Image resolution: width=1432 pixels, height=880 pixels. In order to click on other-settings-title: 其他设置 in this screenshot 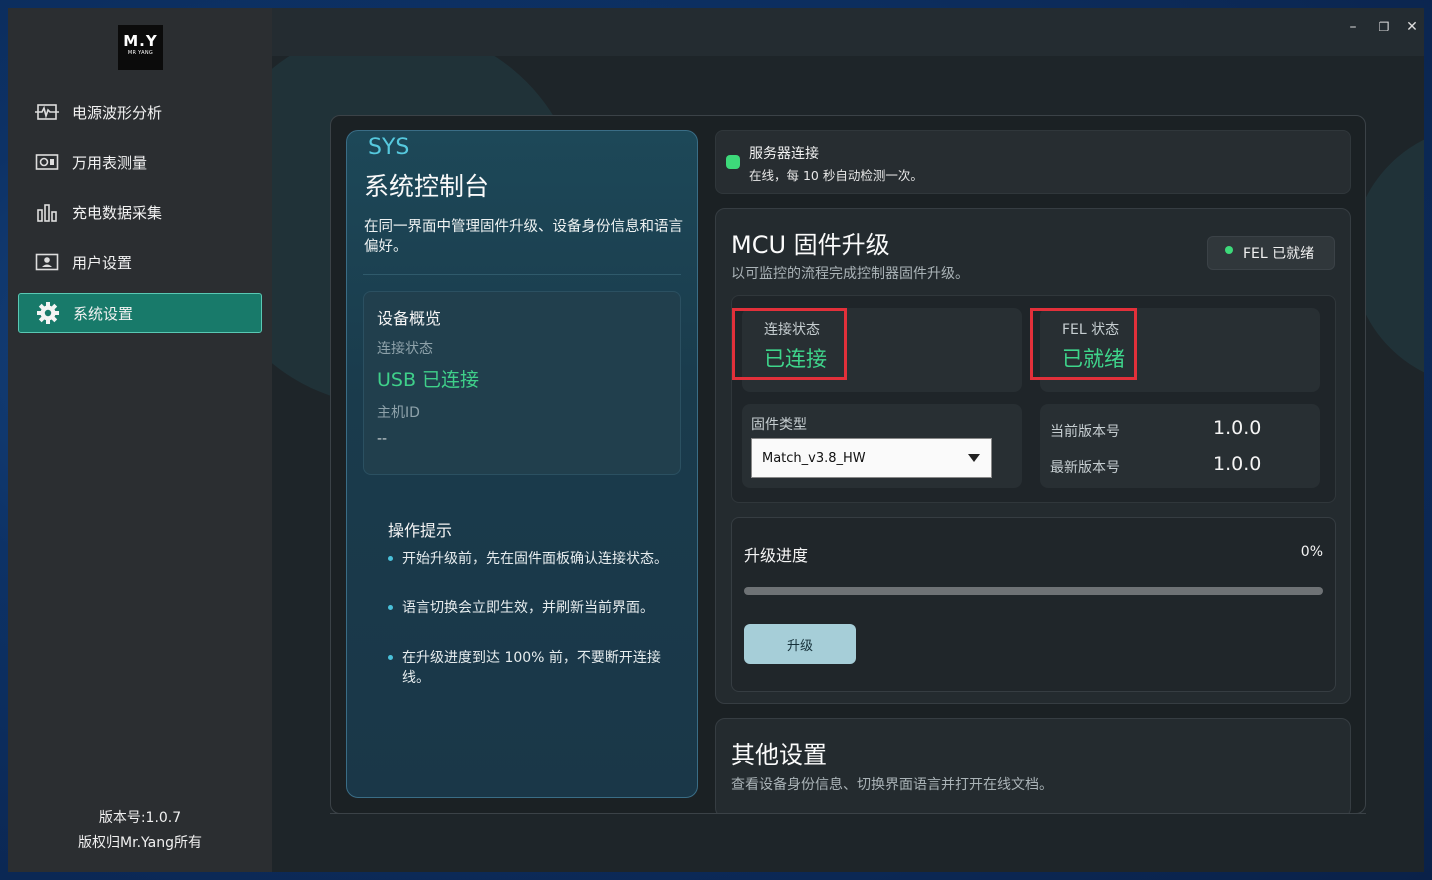, I will do `click(779, 755)`.